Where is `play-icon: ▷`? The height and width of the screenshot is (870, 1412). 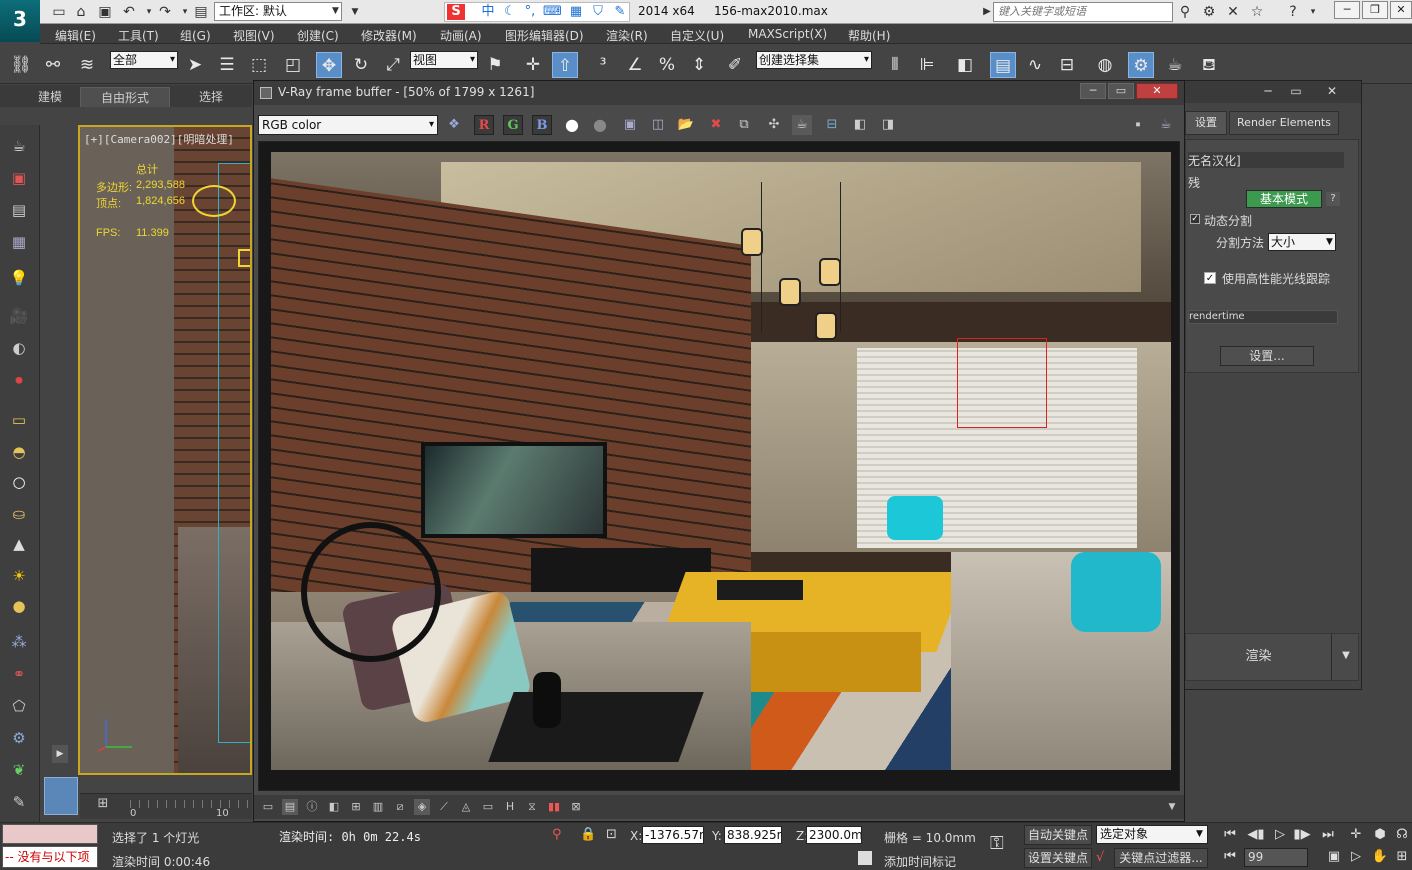 play-icon: ▷ is located at coordinates (1280, 835).